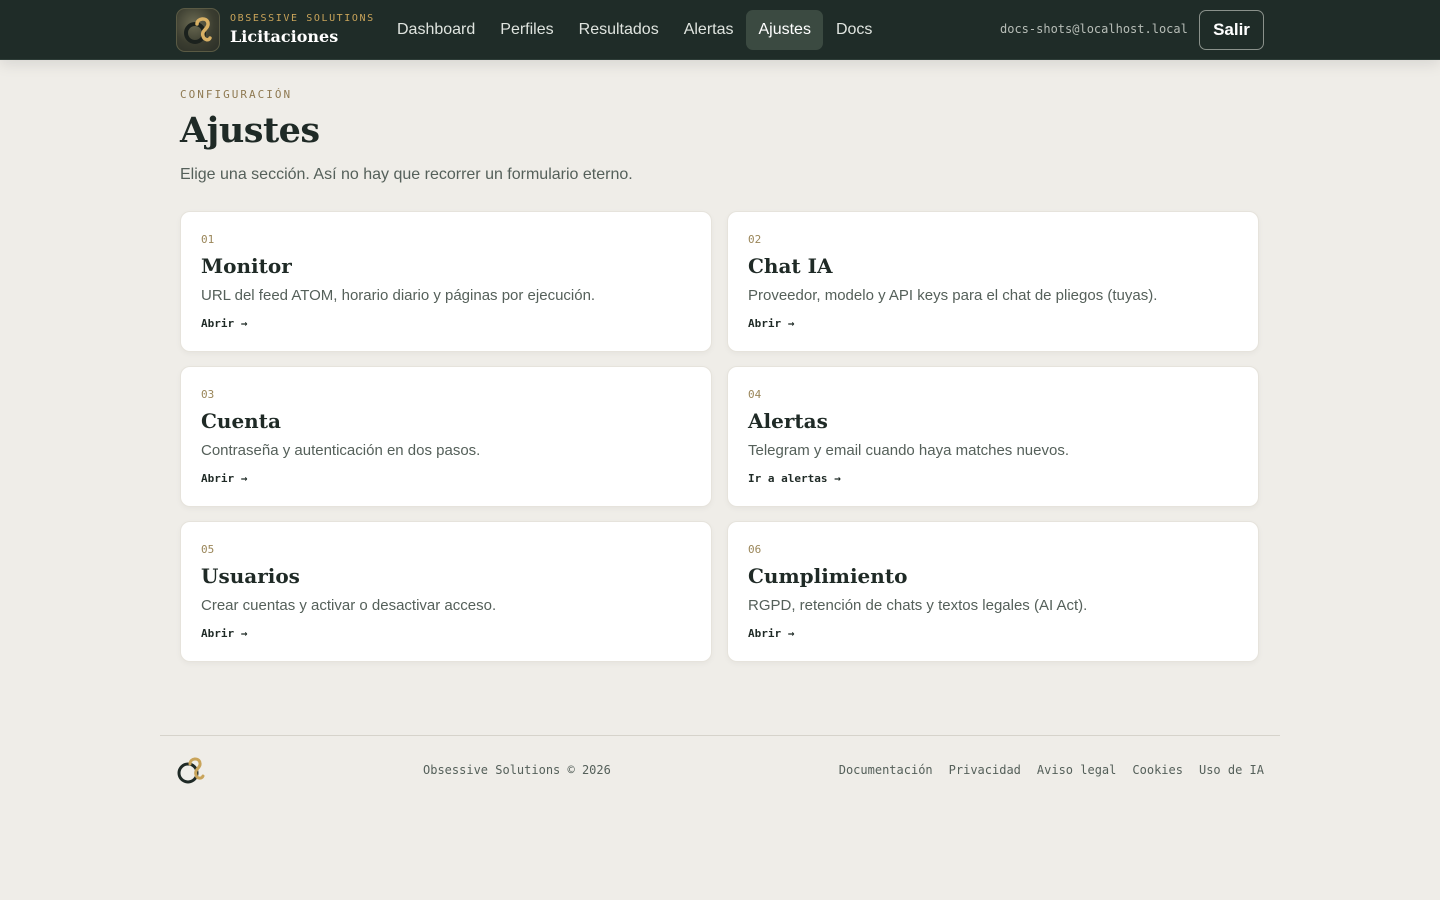  I want to click on brand-logo-icon, so click(198, 30).